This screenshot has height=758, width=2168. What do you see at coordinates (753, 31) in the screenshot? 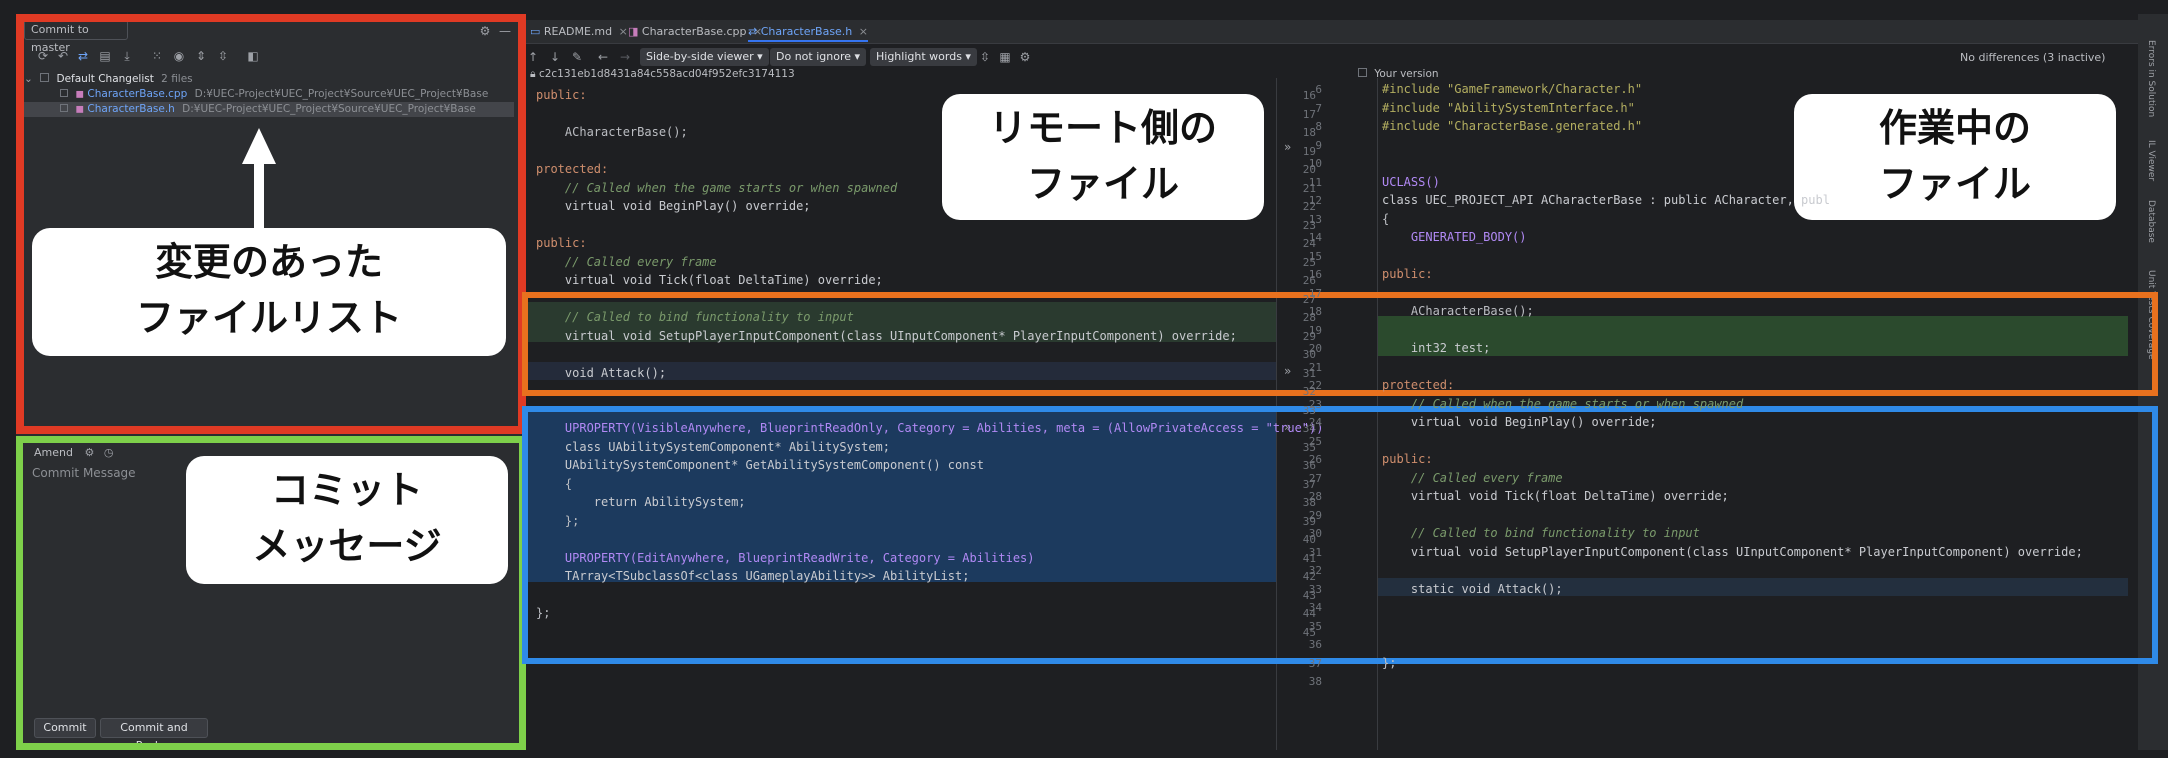
I see `diff-icon: ⇄` at bounding box center [753, 31].